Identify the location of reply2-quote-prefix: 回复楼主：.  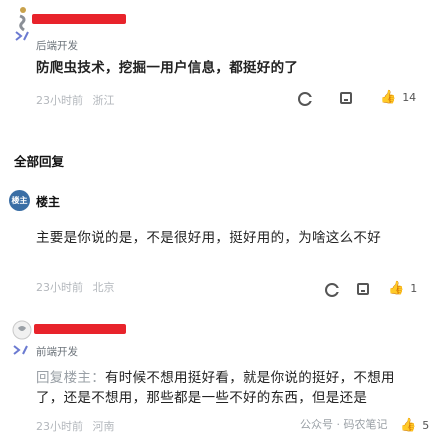
(70, 378).